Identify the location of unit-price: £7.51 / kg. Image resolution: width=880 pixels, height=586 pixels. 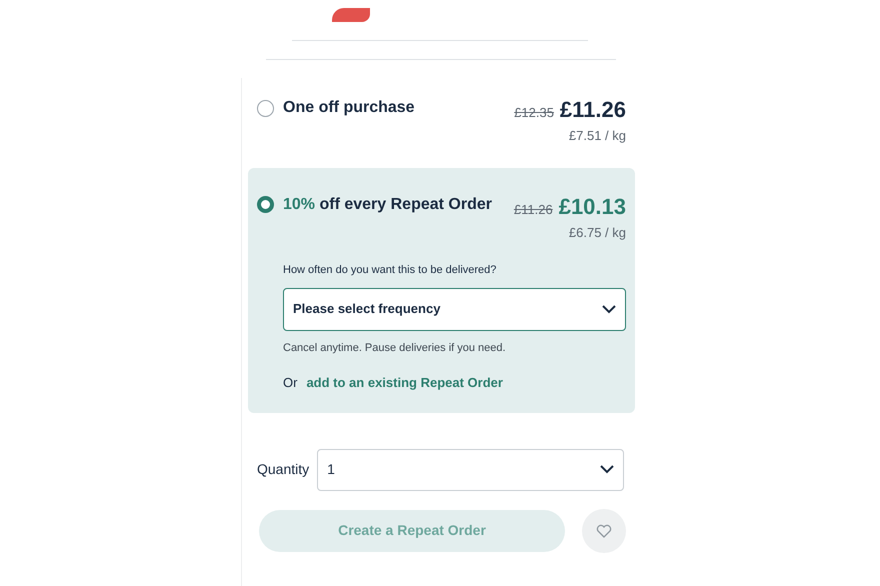
(597, 136).